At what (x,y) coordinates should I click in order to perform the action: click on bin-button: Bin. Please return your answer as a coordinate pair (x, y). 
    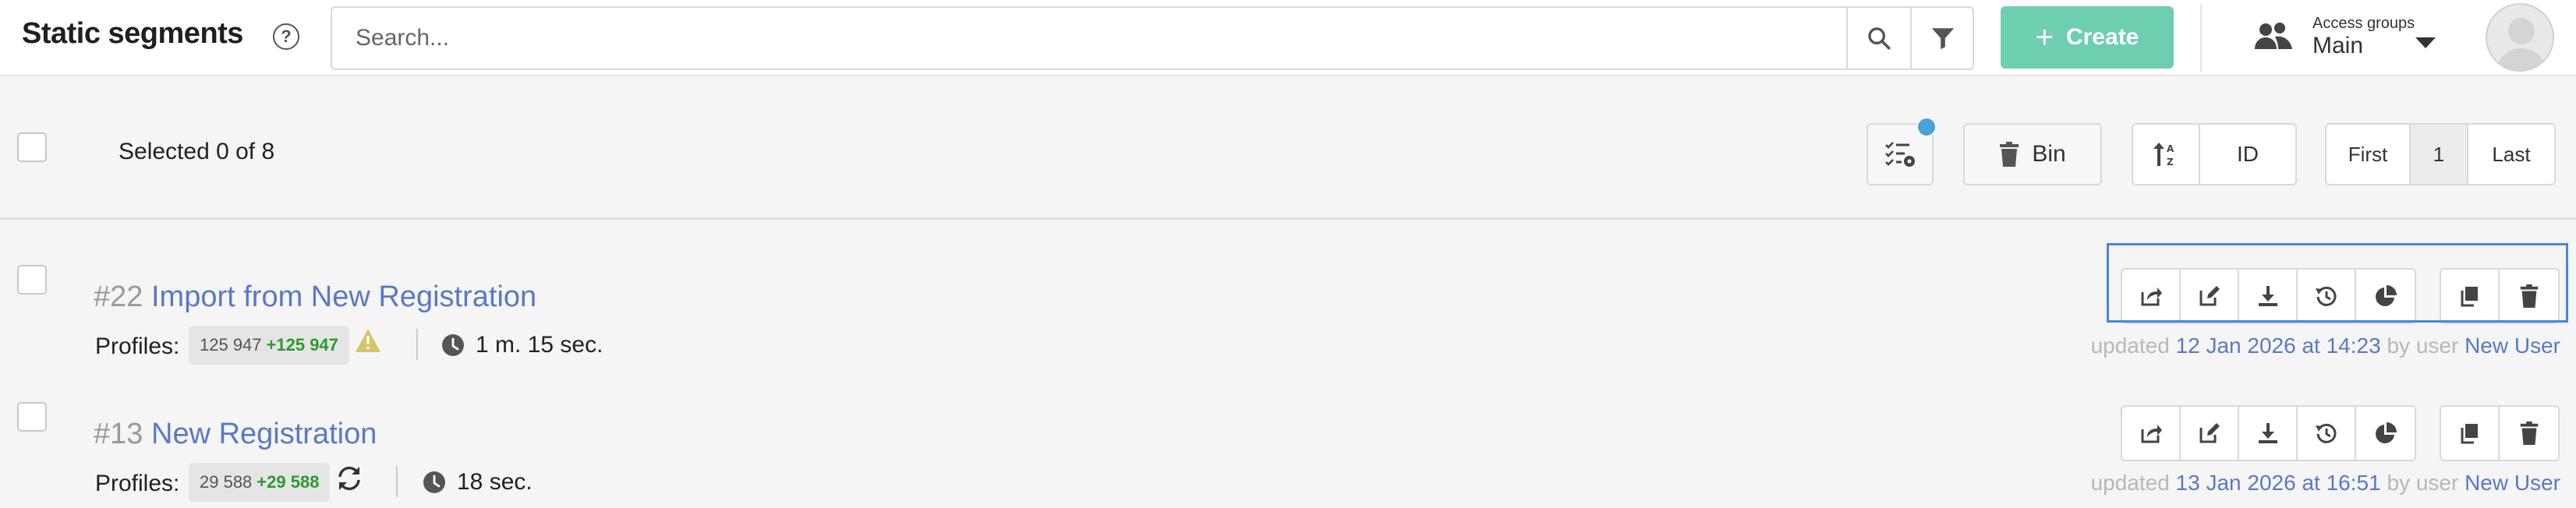
    Looking at the image, I should click on (2032, 154).